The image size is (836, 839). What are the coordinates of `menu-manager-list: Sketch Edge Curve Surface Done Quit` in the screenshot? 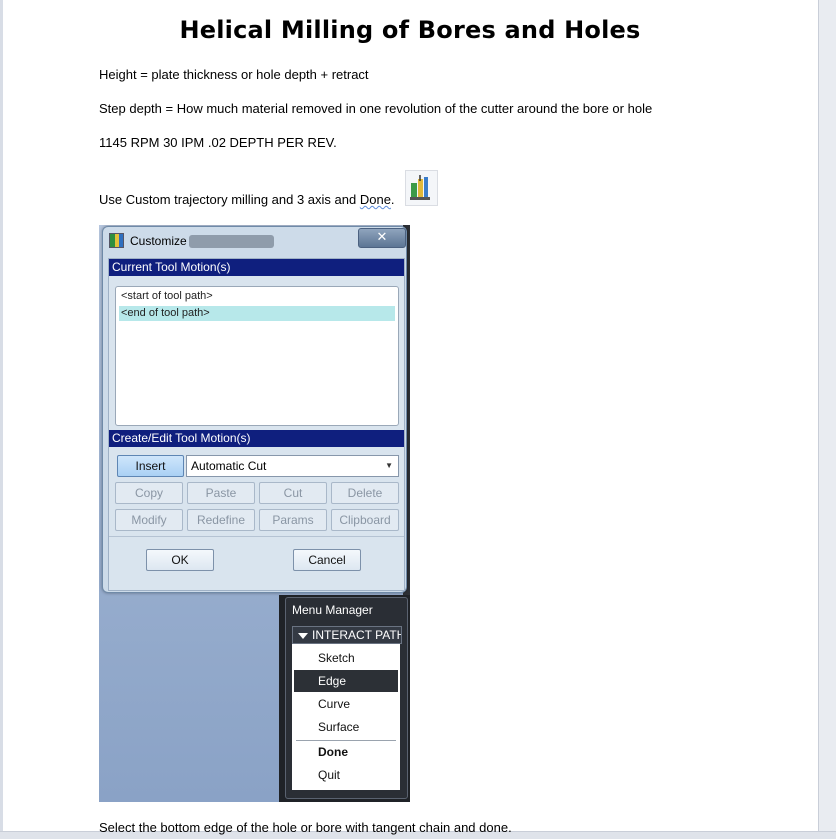 It's located at (346, 717).